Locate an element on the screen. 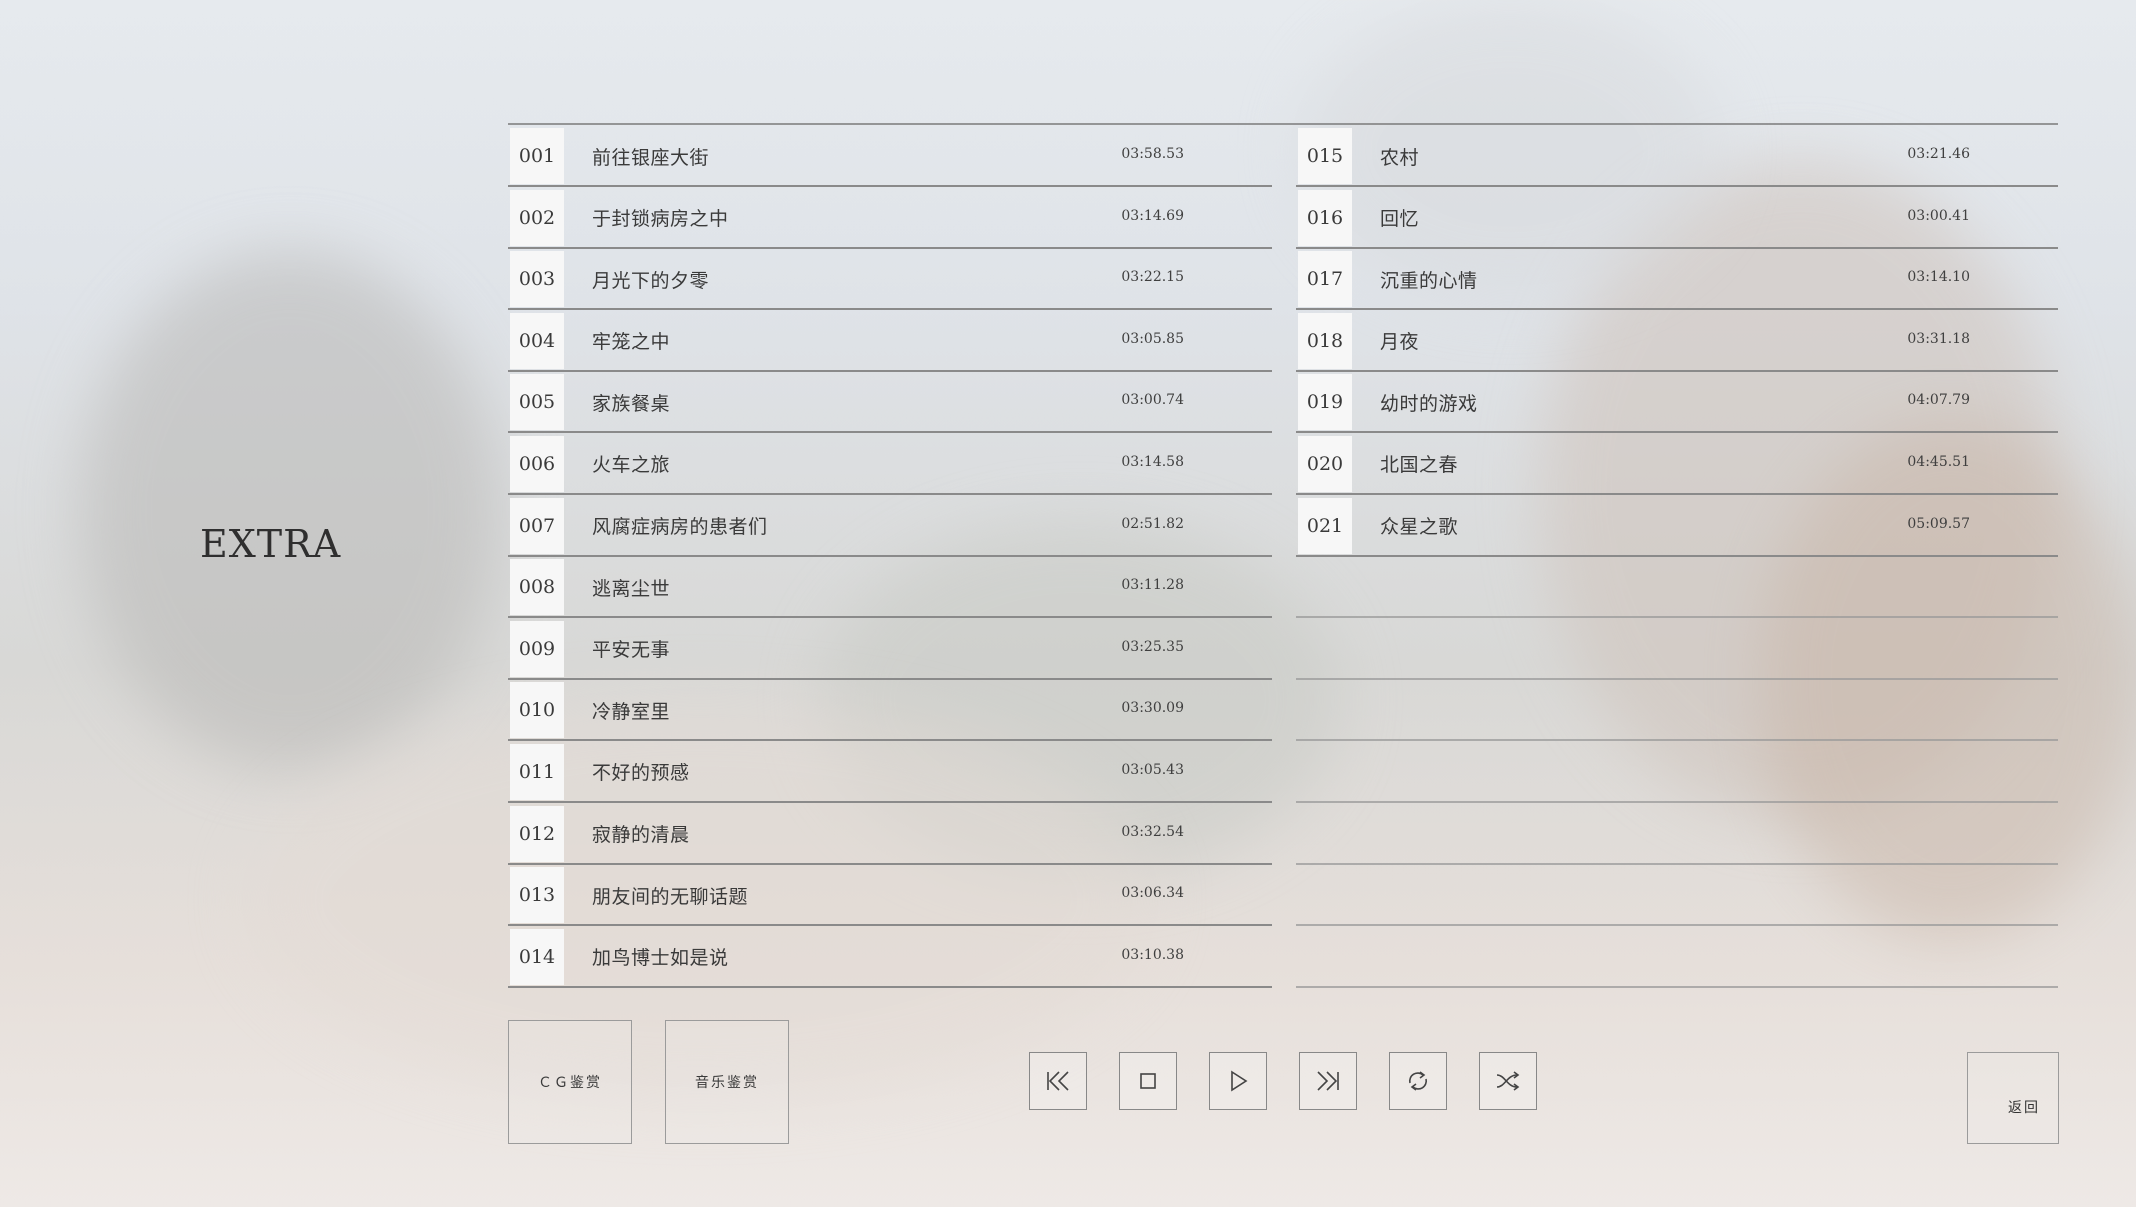  track-row: 001 前往银座大街 03:58.53 is located at coordinates (890, 157).